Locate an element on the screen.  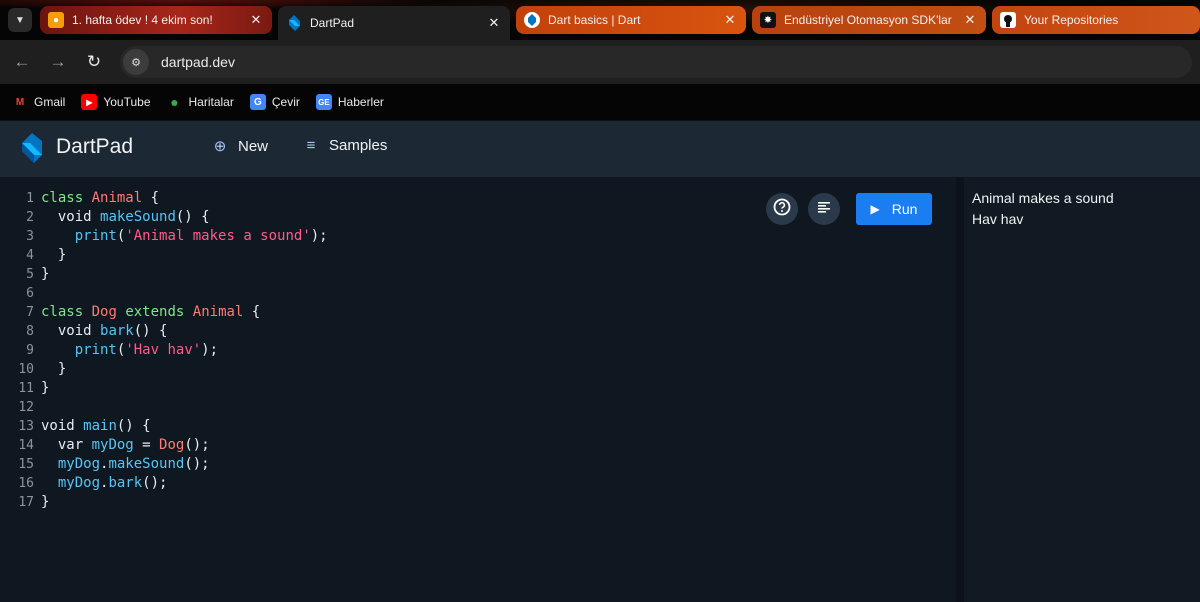
line-number: 15 is located at coordinates (26, 464).